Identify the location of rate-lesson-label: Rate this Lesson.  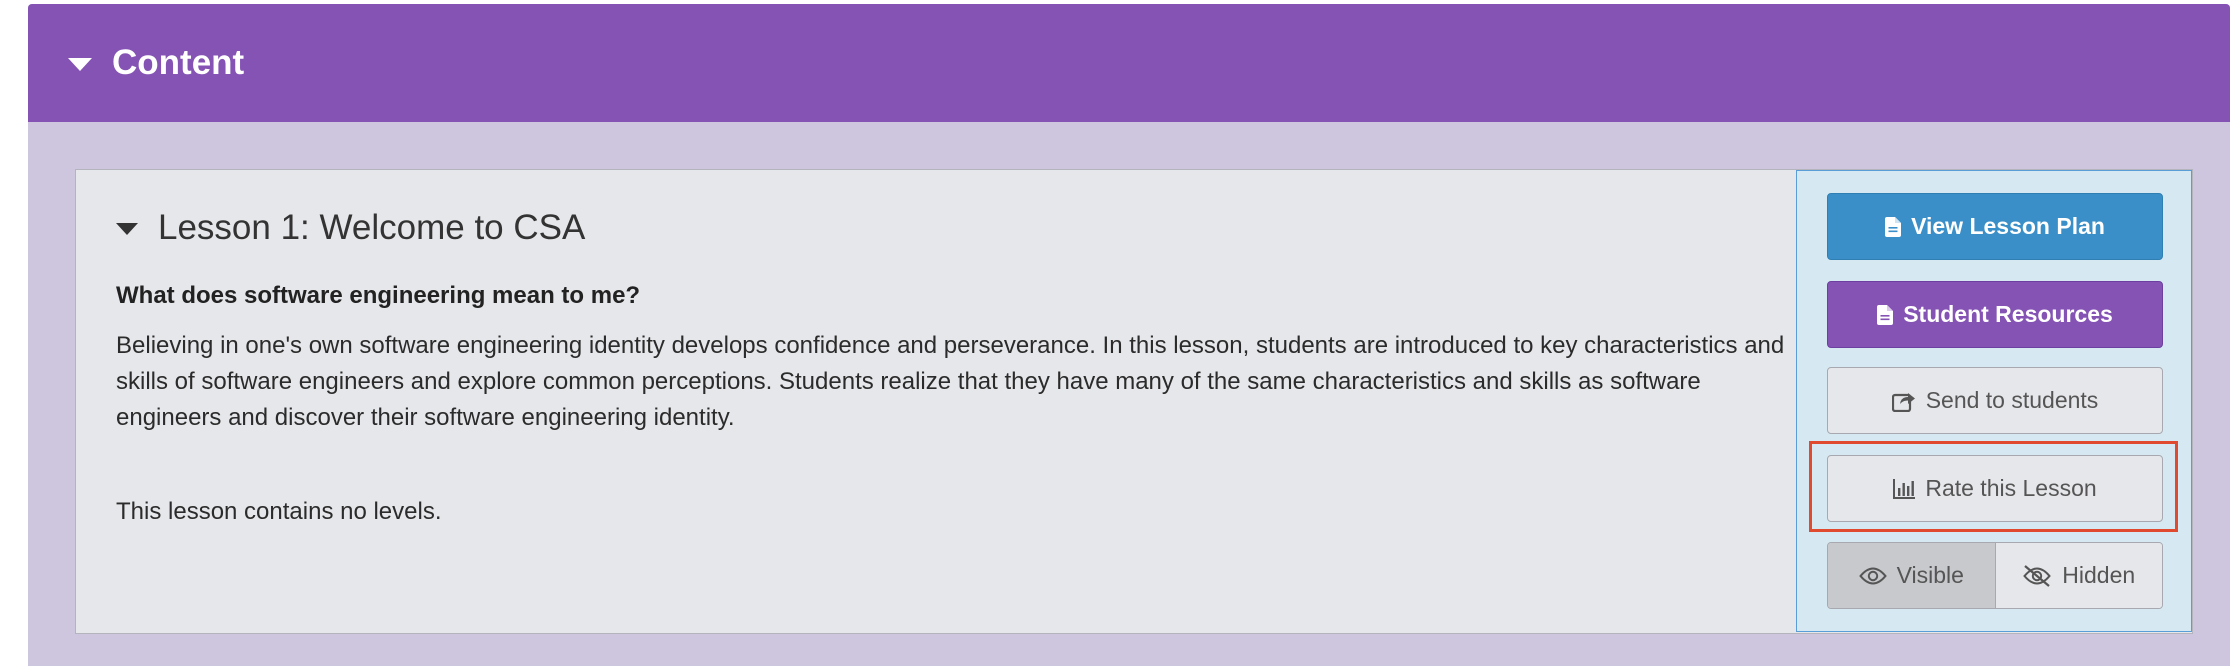
(2011, 488).